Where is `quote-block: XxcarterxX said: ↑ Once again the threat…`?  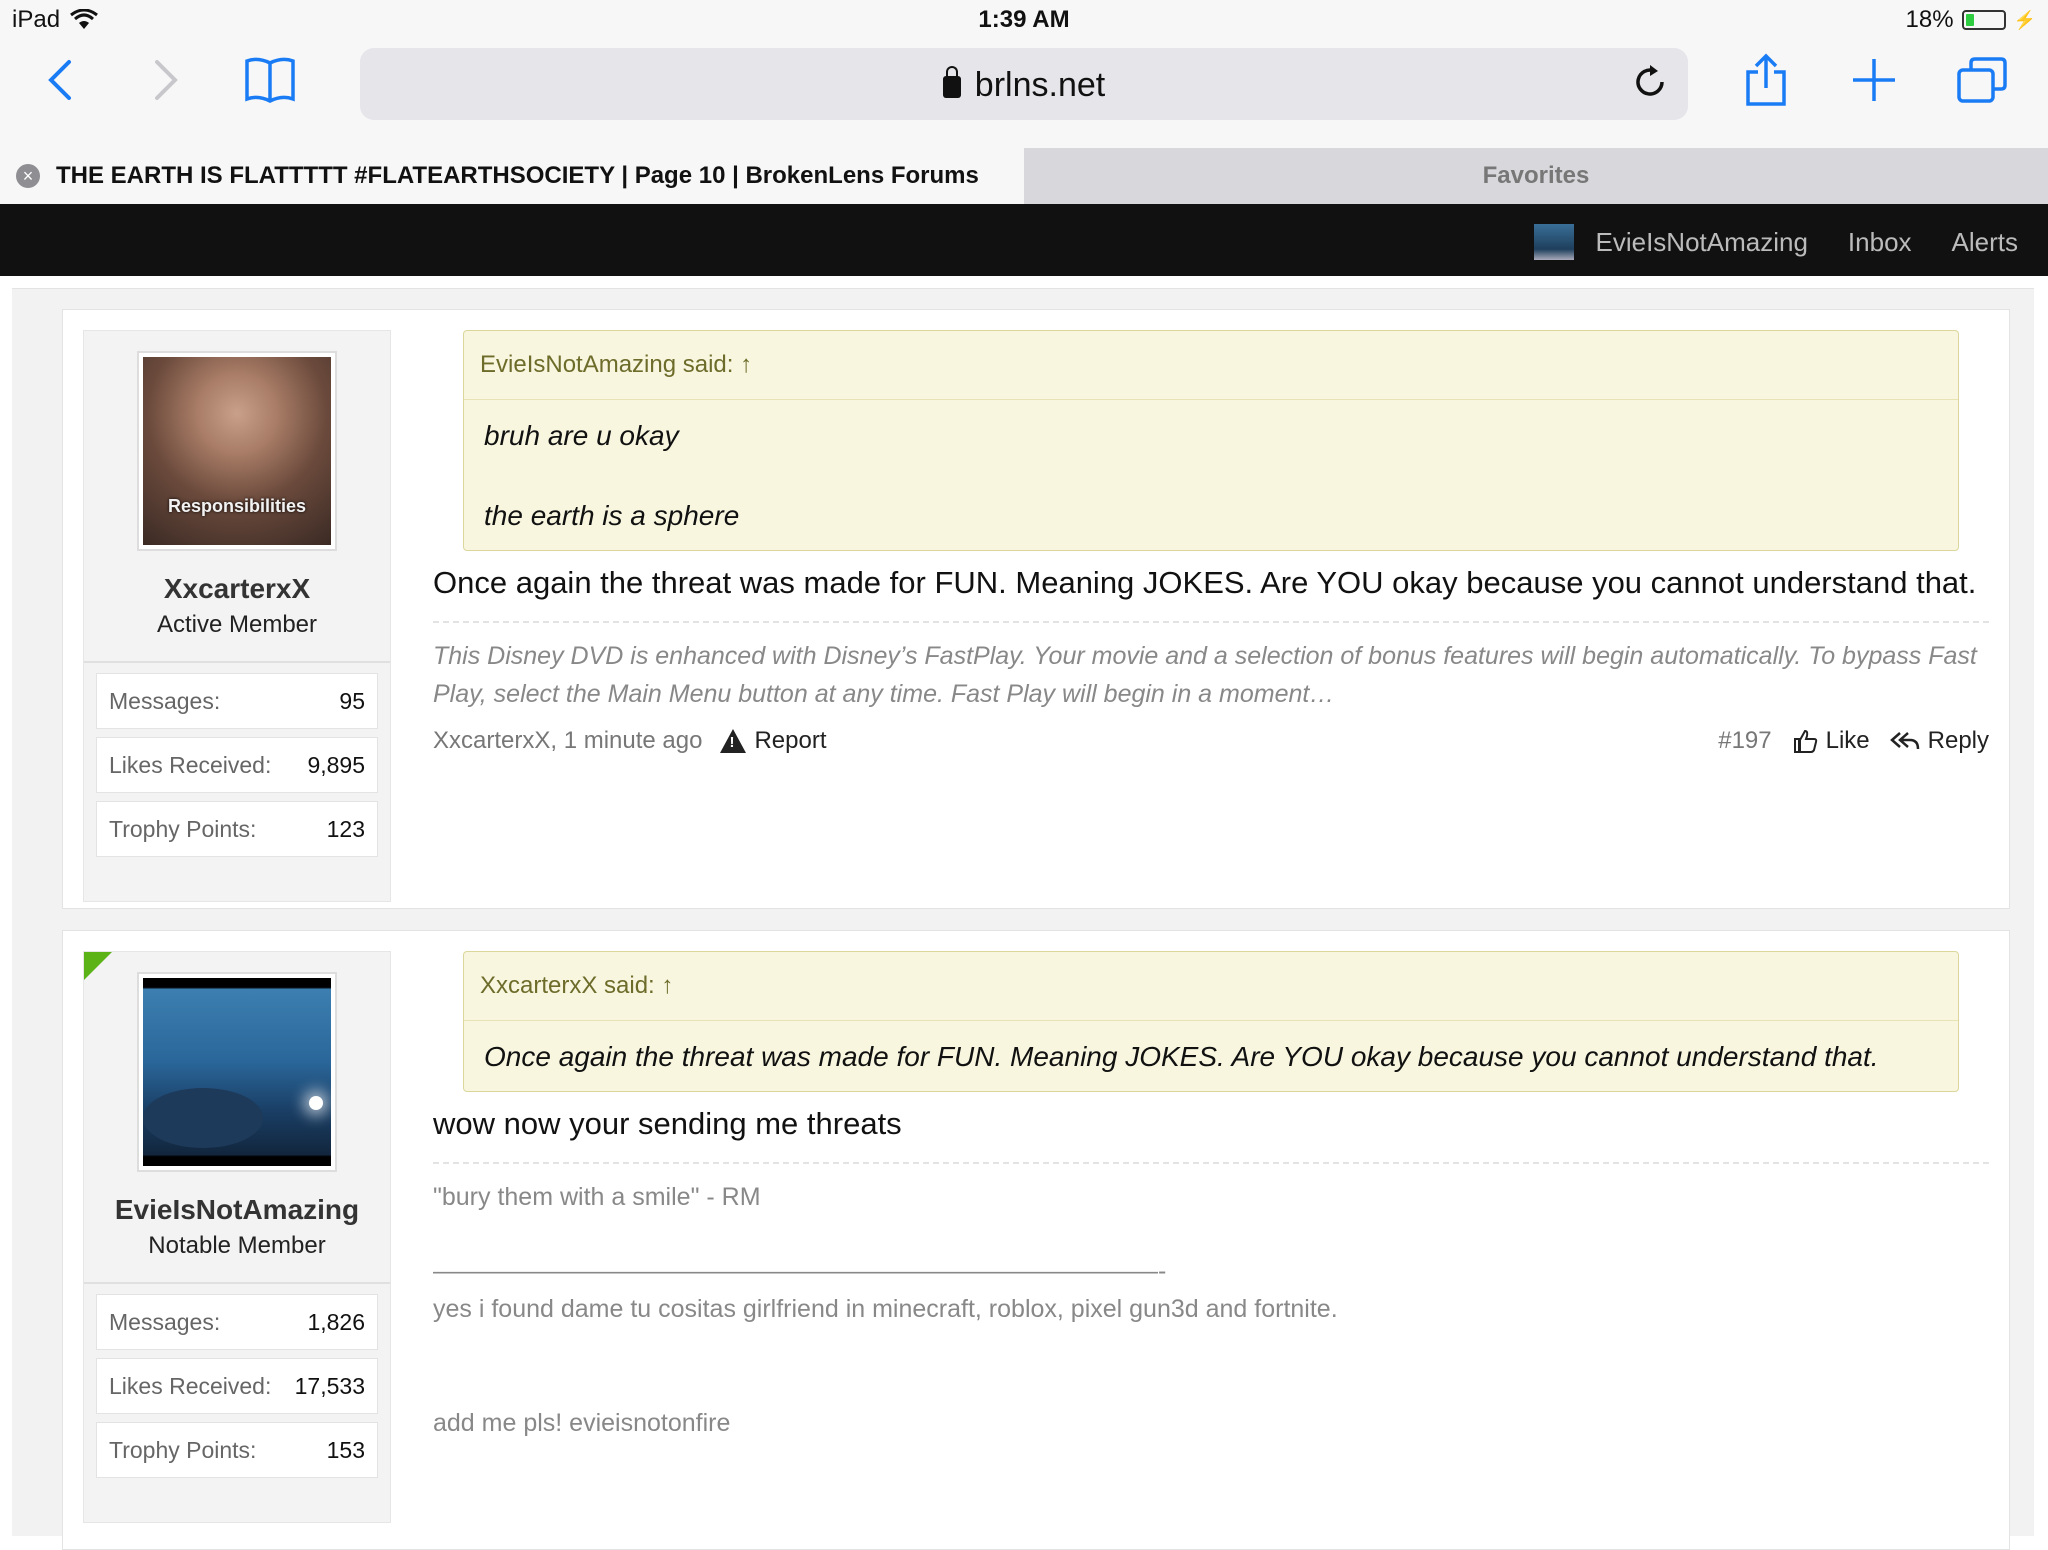
quote-block: XxcarterxX said: ↑ Once again the threat… is located at coordinates (1211, 1021).